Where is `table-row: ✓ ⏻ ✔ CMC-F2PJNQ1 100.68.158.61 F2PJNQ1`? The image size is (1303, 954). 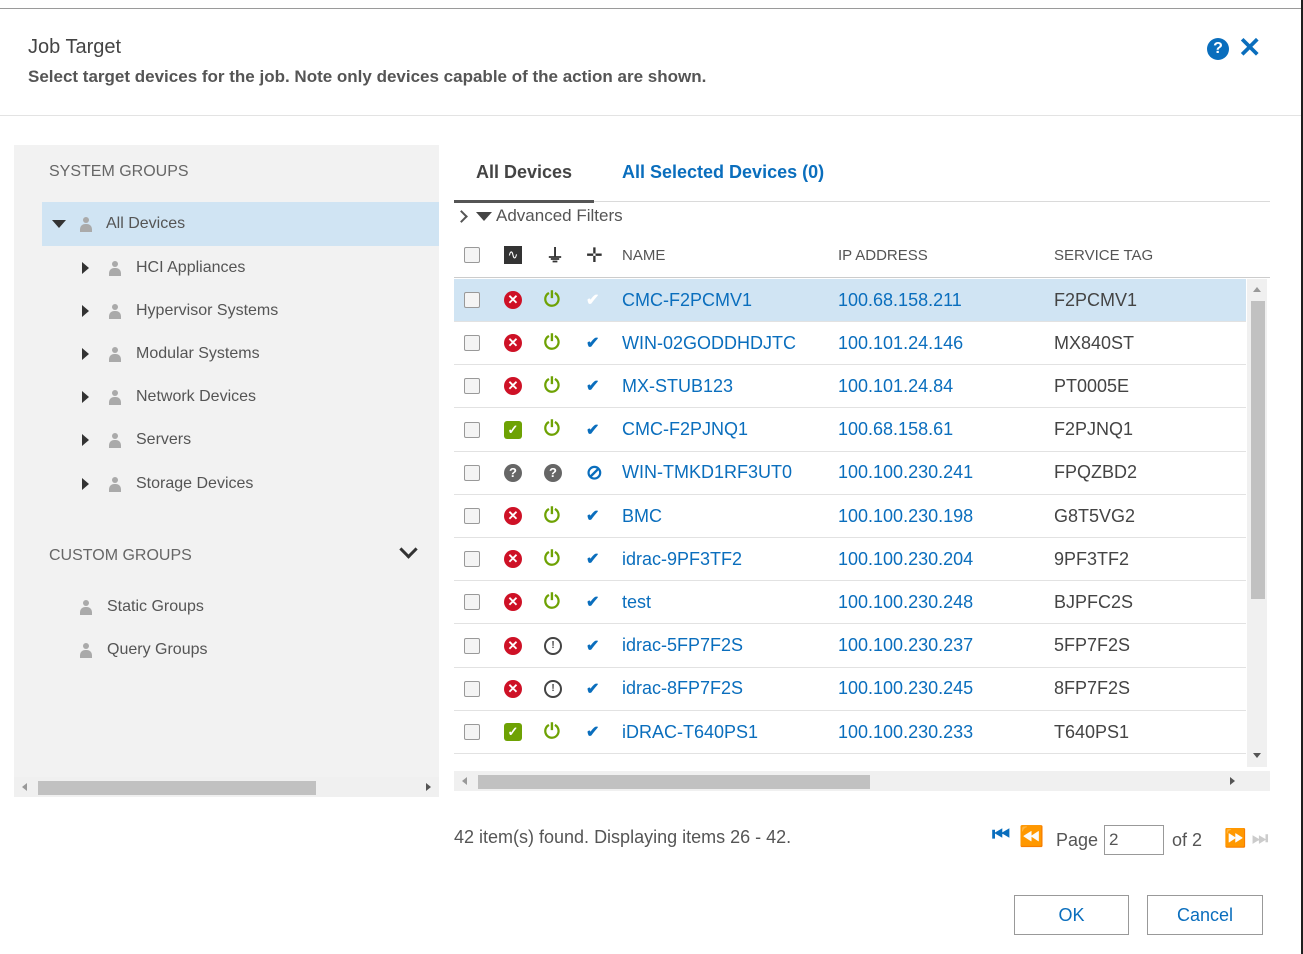 table-row: ✓ ⏻ ✔ CMC-F2PJNQ1 100.68.158.61 F2PJNQ1 is located at coordinates (850, 430).